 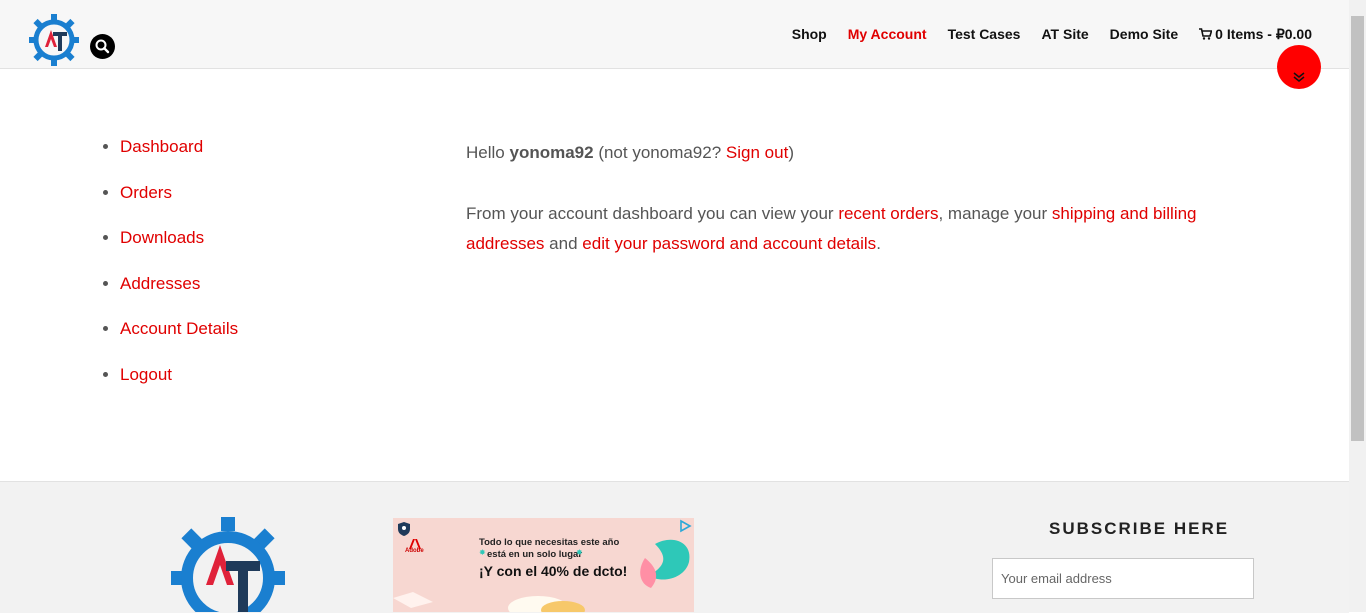 What do you see at coordinates (1064, 34) in the screenshot?
I see `nav-at-site: AT Site` at bounding box center [1064, 34].